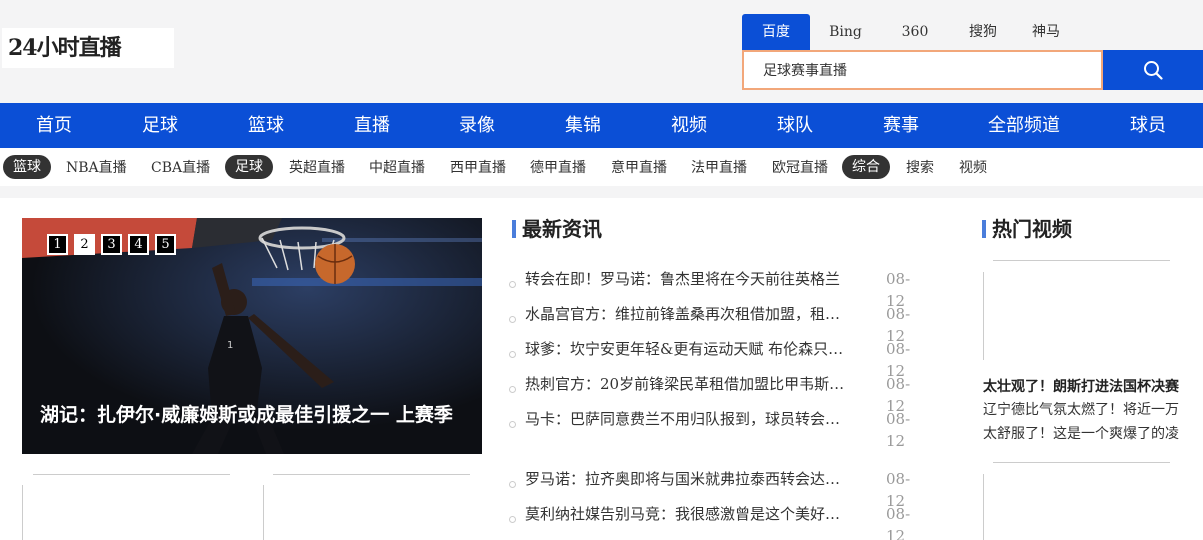  Describe the element at coordinates (1027, 229) in the screenshot. I see `hot-videos-title: 热门视频` at that location.